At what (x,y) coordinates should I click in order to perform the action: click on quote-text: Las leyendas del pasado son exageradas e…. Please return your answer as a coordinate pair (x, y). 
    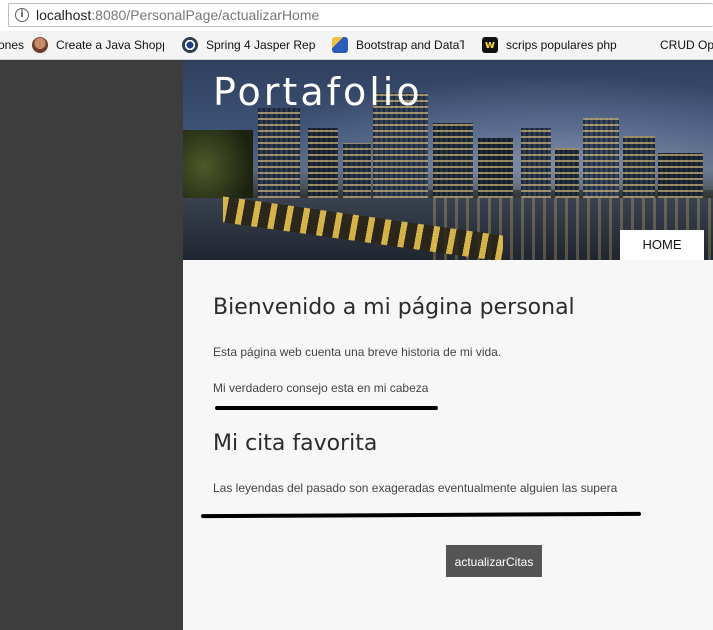
    Looking at the image, I should click on (415, 488).